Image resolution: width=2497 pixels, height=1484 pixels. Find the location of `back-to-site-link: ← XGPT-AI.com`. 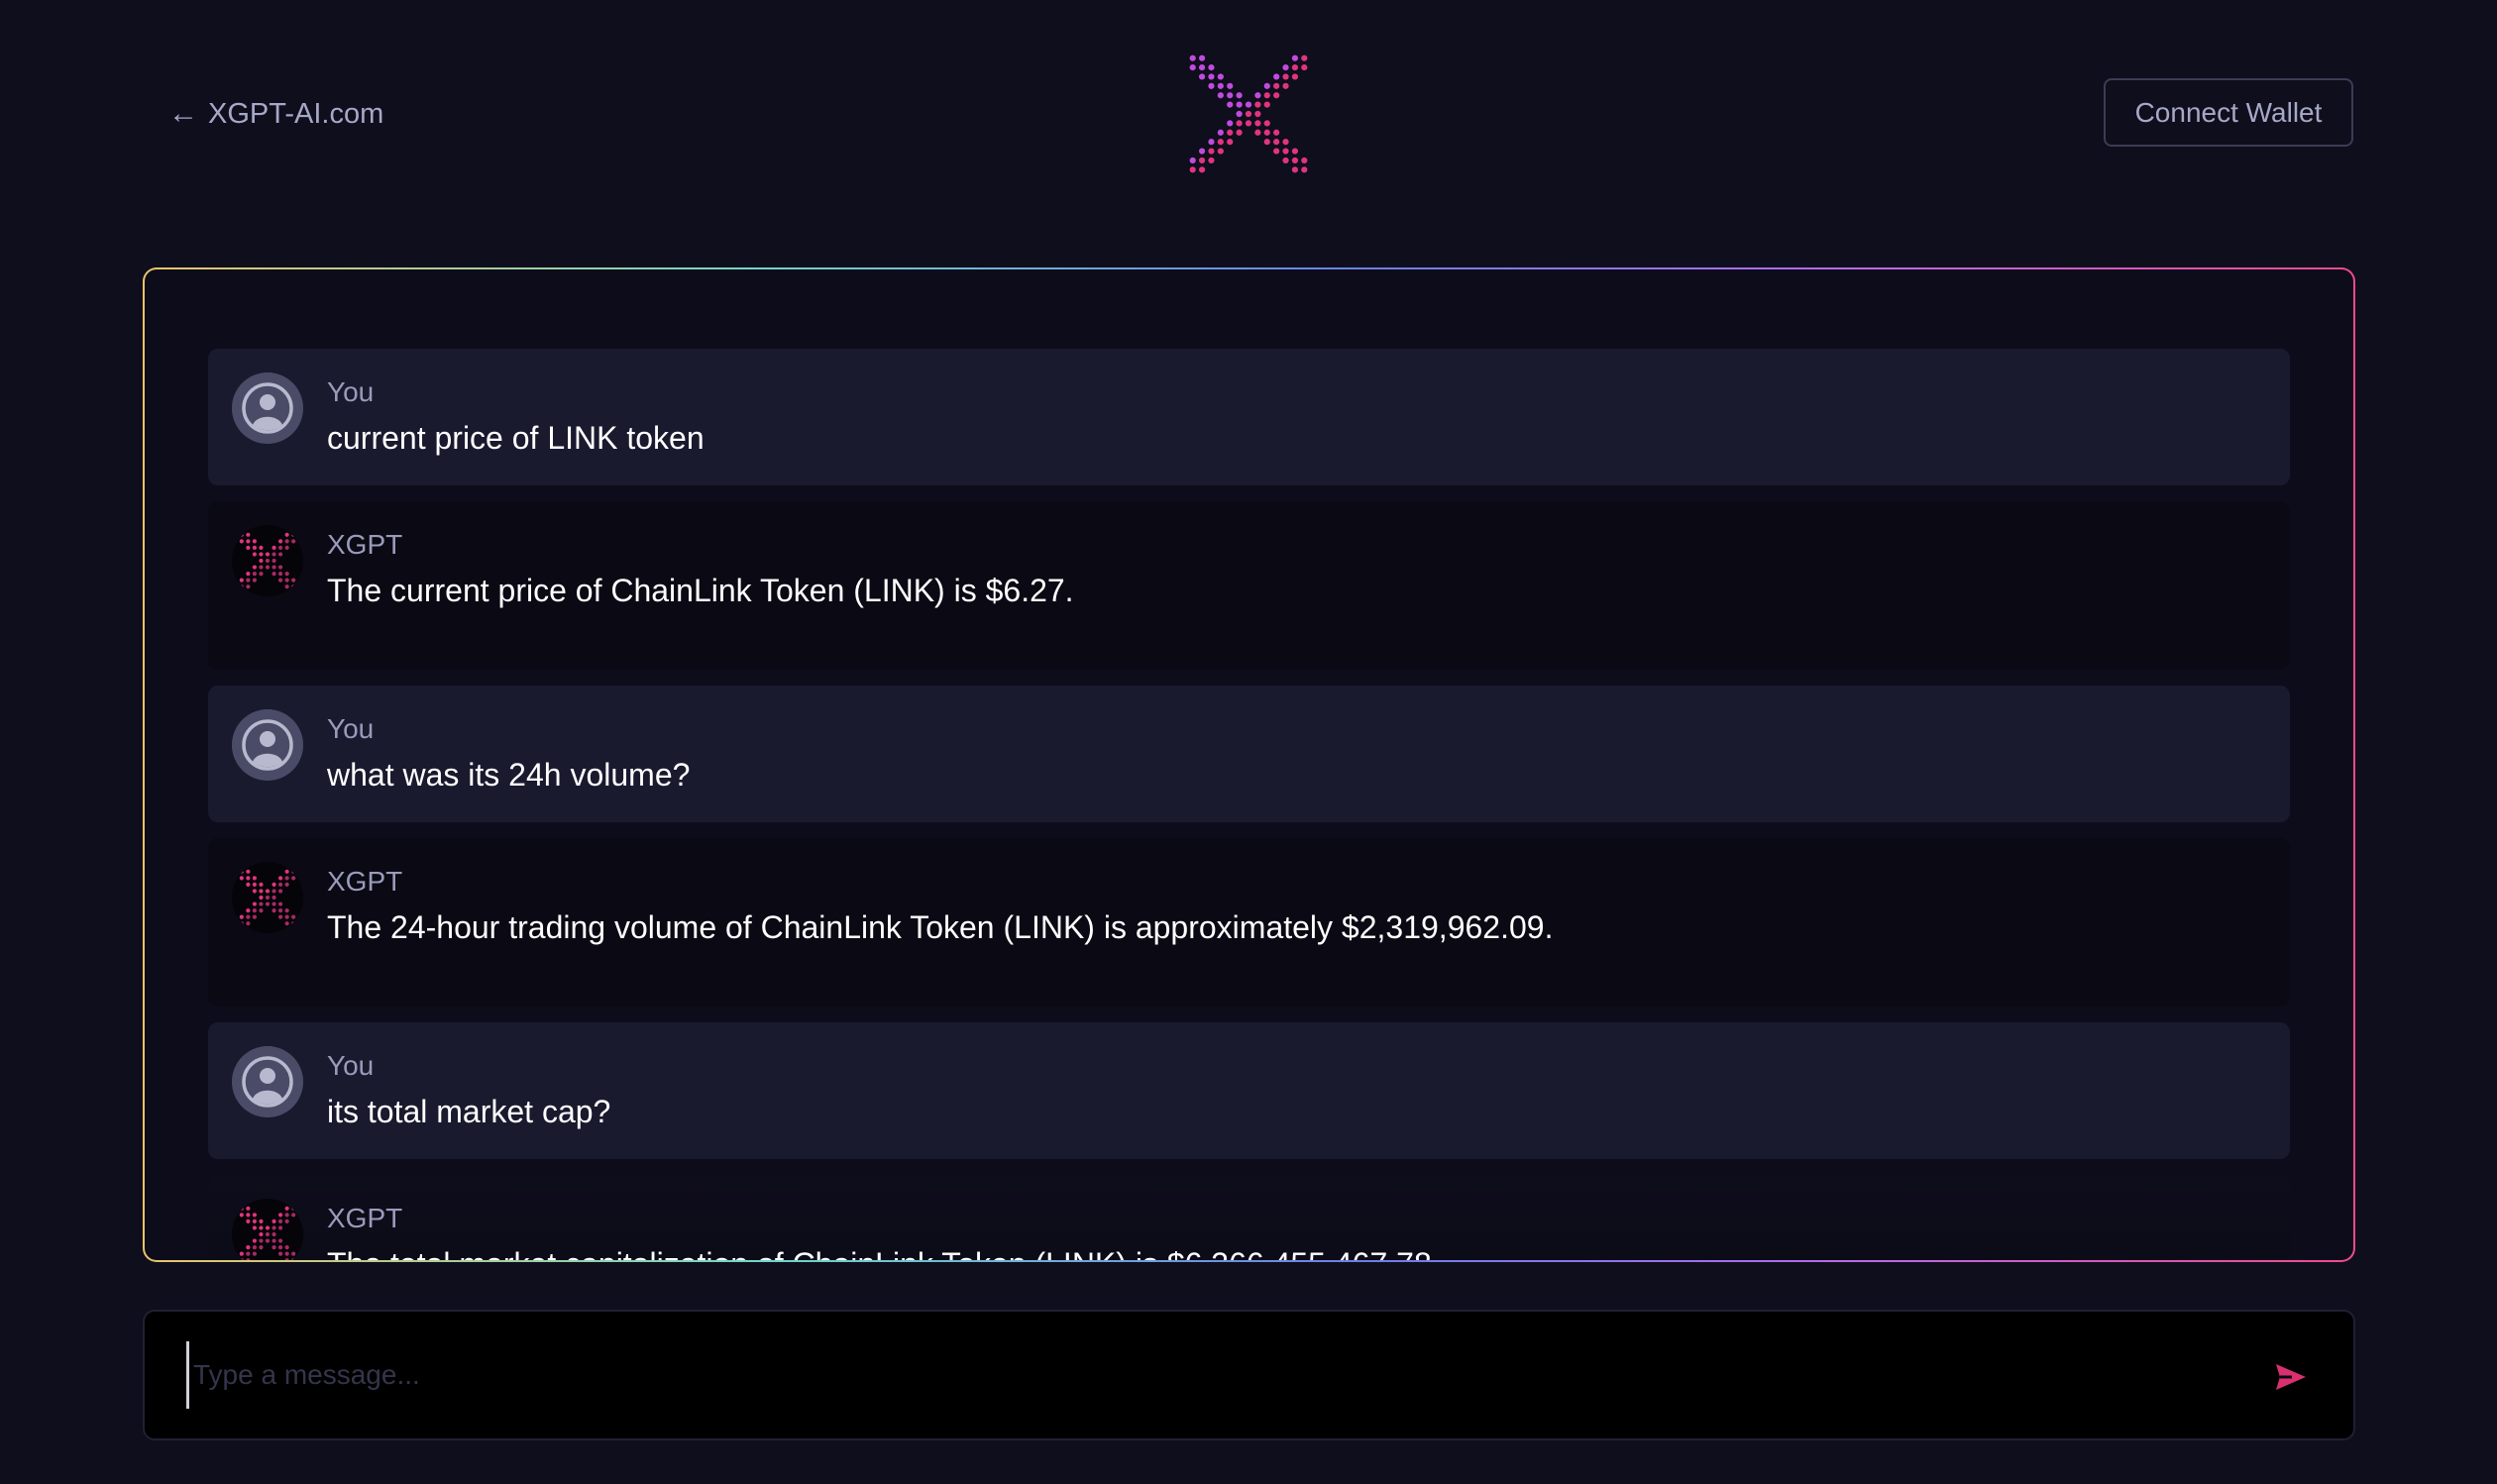

back-to-site-link: ← XGPT-AI.com is located at coordinates (275, 114).